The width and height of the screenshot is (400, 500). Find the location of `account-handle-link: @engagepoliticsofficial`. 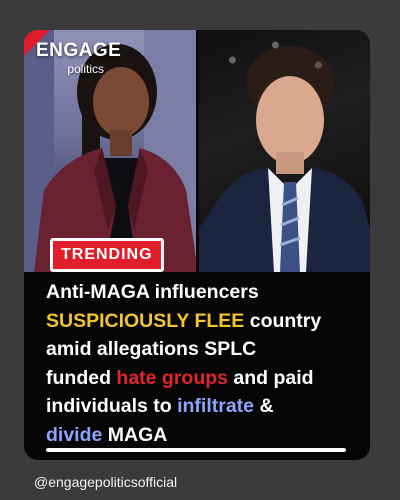

account-handle-link: @engagepoliticsofficial is located at coordinates (105, 482).